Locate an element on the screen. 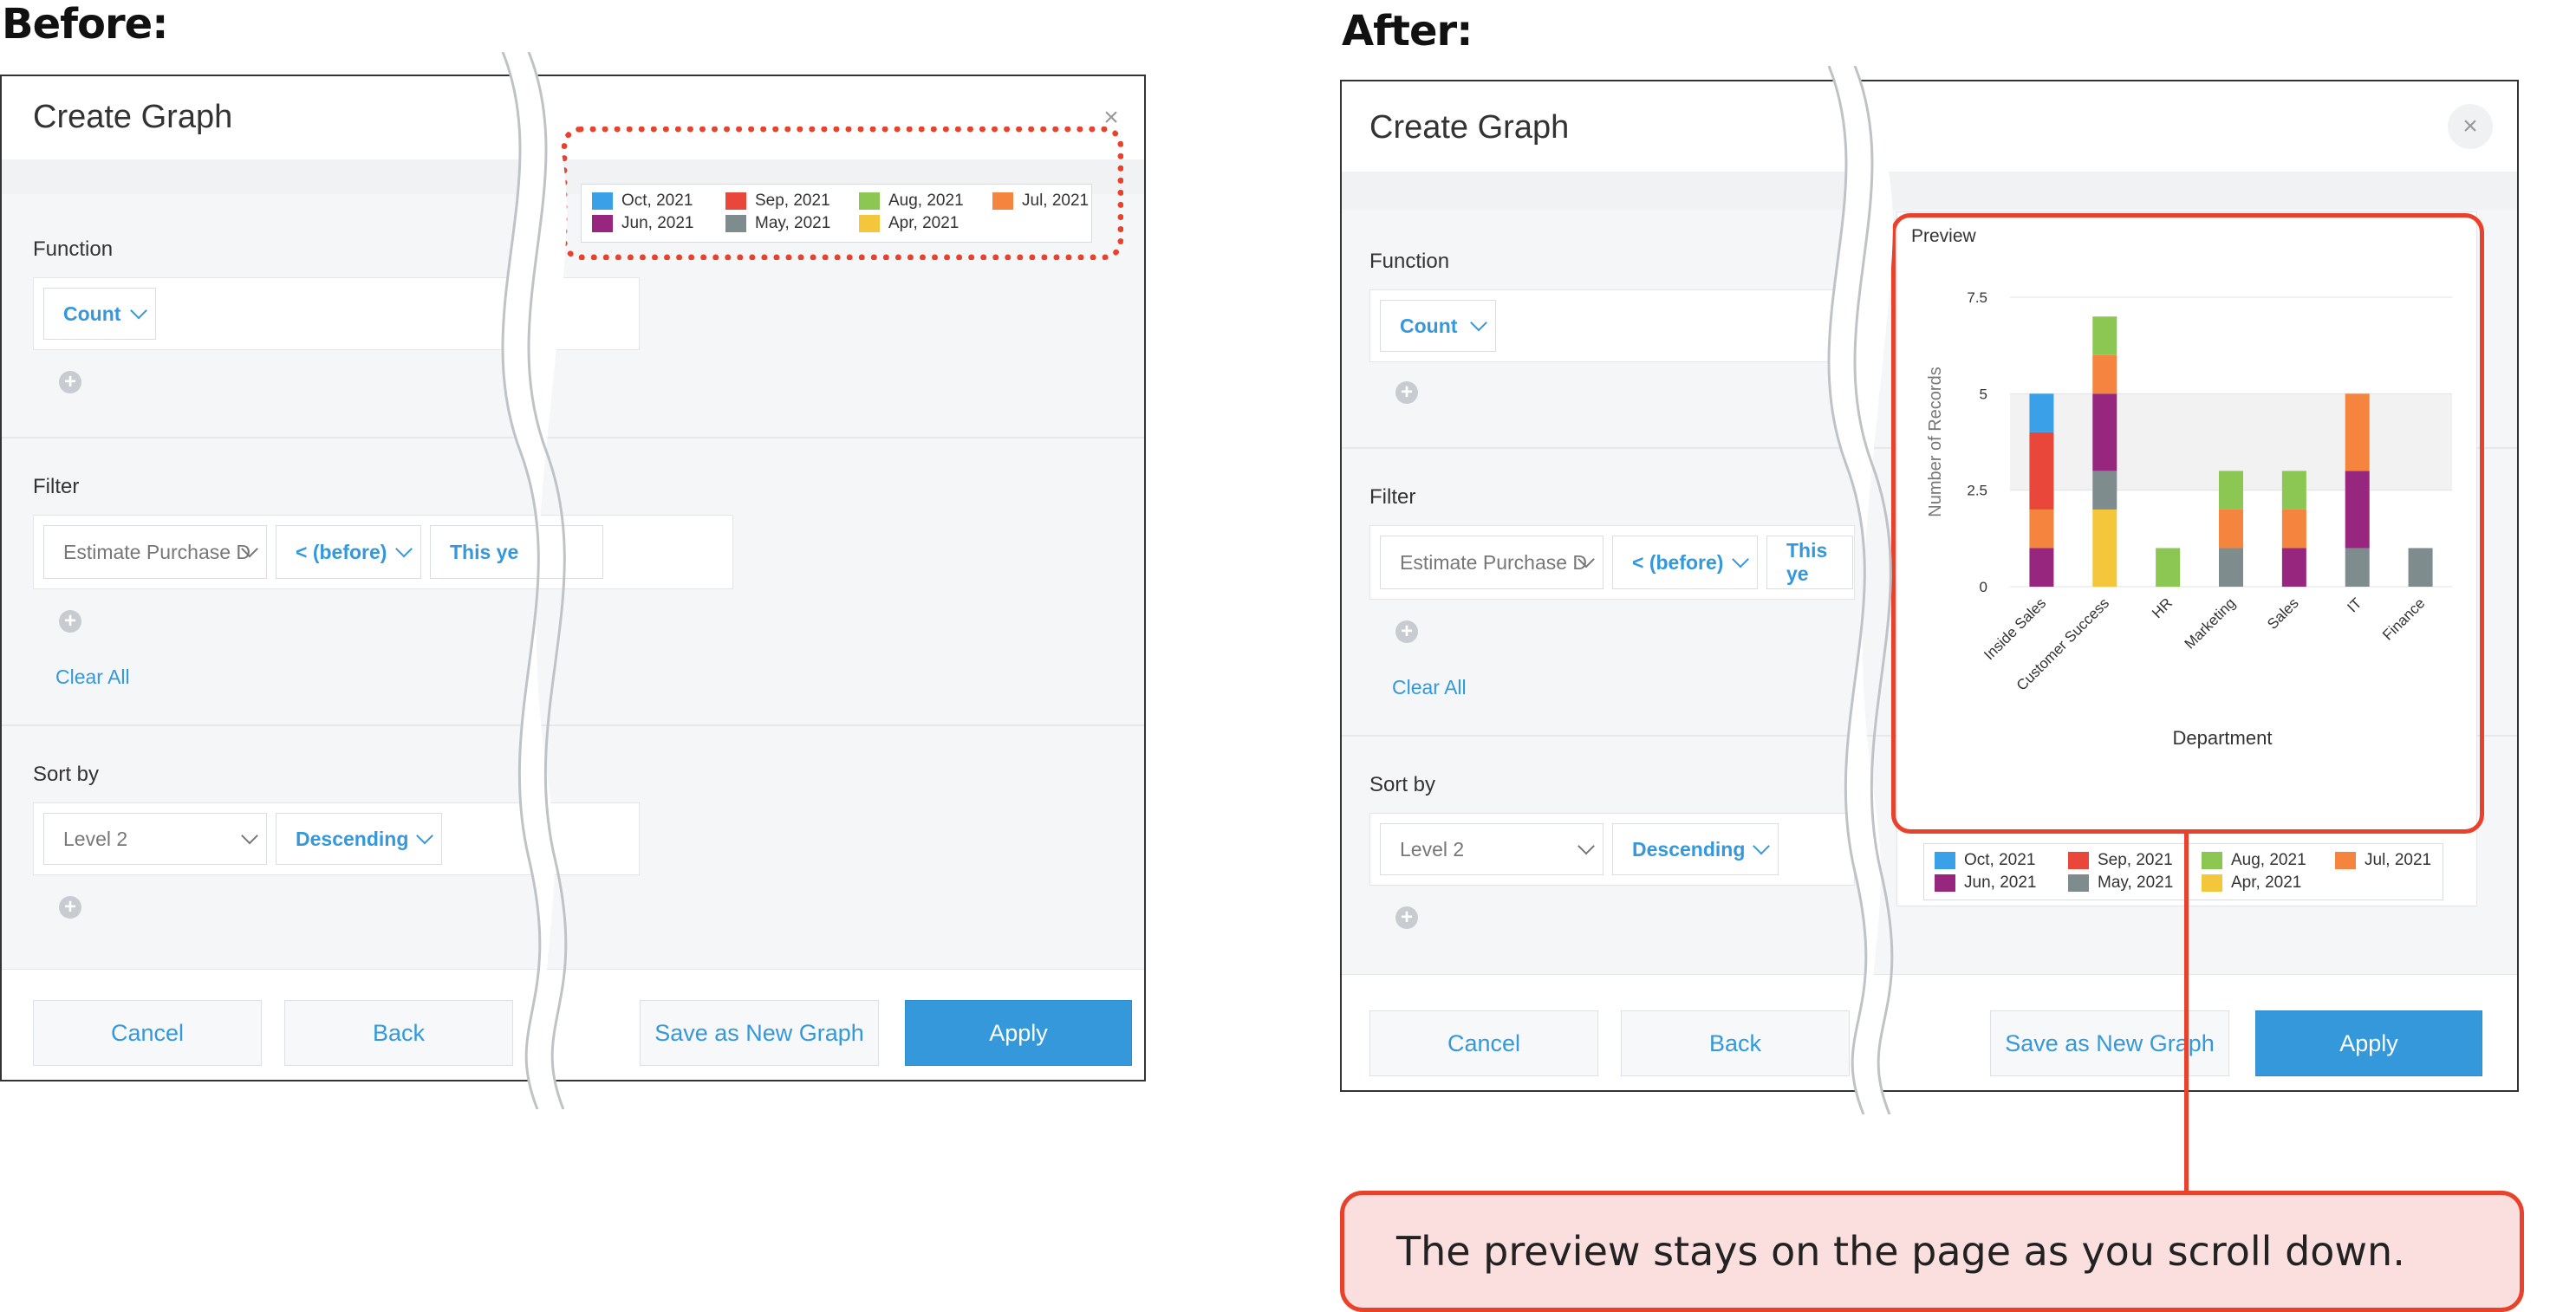  after-sort-label: Sort by is located at coordinates (1402, 785).